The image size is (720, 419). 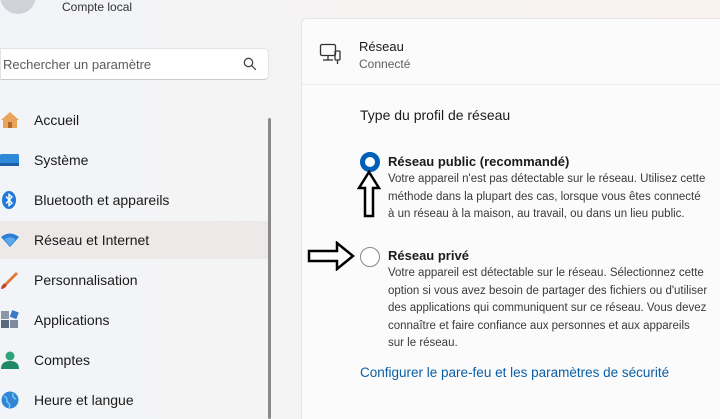 What do you see at coordinates (9, 200) in the screenshot?
I see `bluetooth-icon` at bounding box center [9, 200].